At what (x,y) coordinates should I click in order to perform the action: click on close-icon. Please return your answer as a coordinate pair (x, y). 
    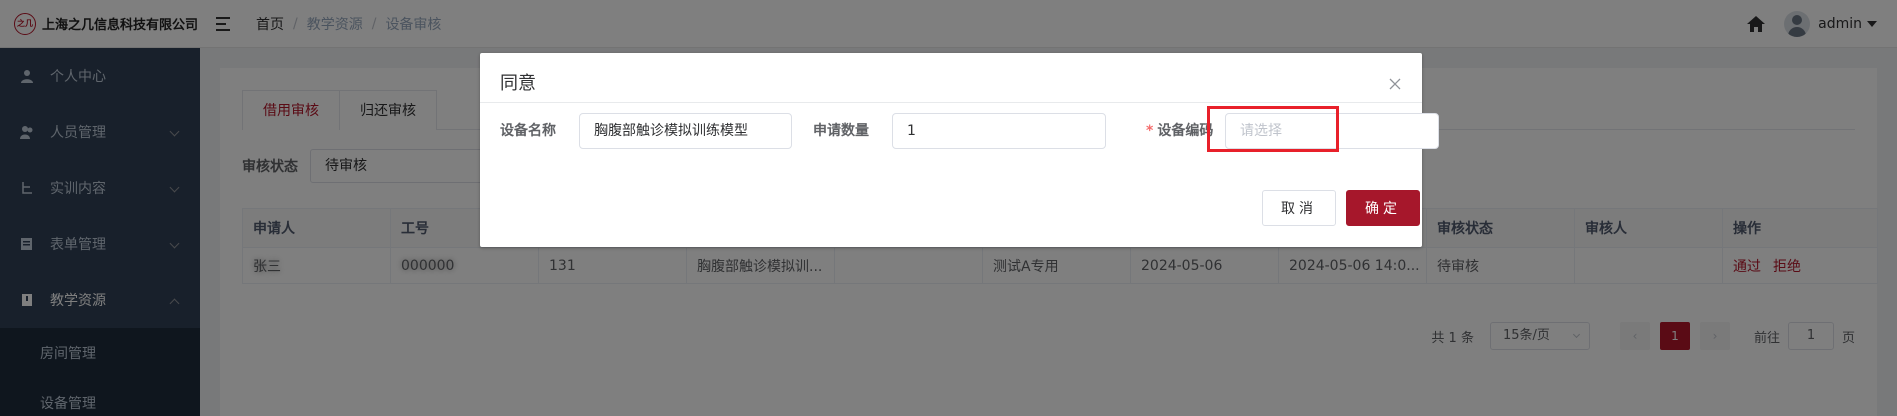
    Looking at the image, I should click on (1395, 84).